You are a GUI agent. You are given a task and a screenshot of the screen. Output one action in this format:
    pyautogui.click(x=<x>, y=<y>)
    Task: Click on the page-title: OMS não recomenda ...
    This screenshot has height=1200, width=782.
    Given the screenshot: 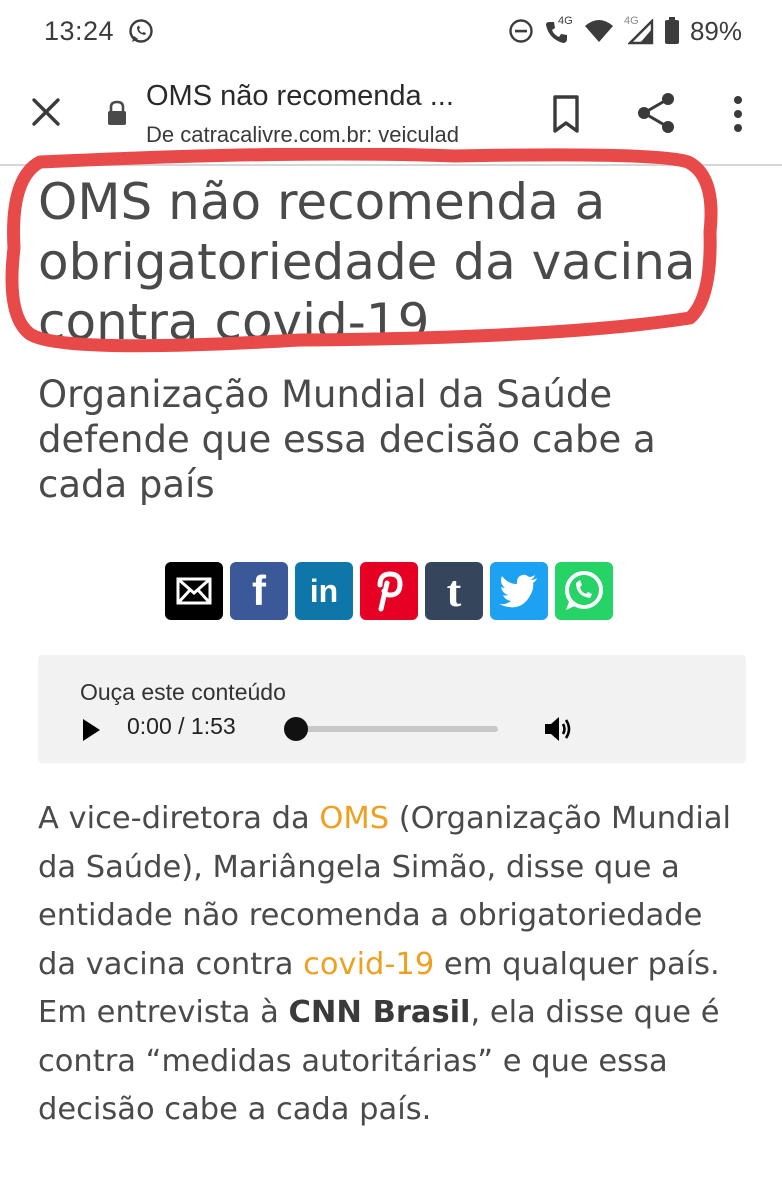 What is the action you would take?
    pyautogui.click(x=327, y=96)
    